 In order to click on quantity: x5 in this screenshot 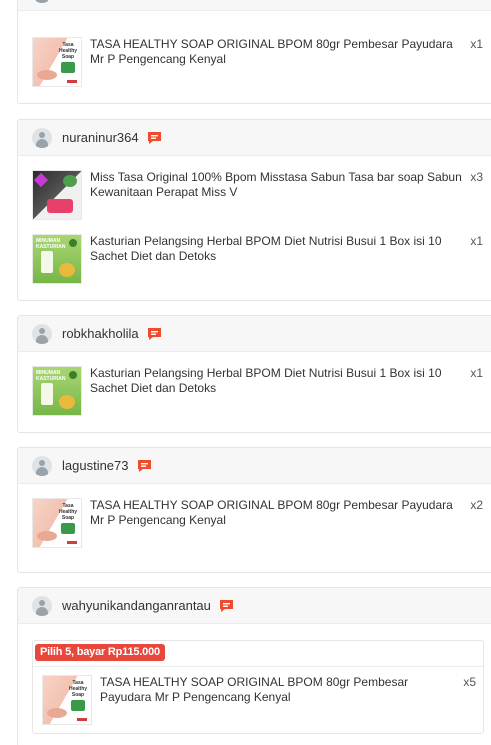, I will do `click(469, 682)`.